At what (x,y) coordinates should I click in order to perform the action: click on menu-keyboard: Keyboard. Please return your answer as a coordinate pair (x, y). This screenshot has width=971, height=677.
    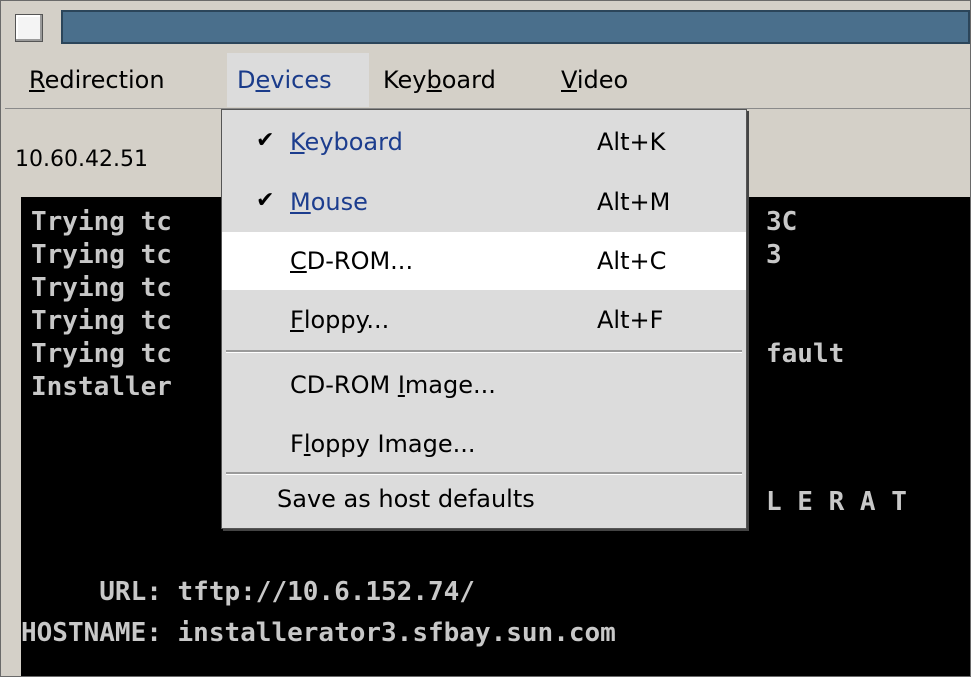
    Looking at the image, I should click on (439, 80).